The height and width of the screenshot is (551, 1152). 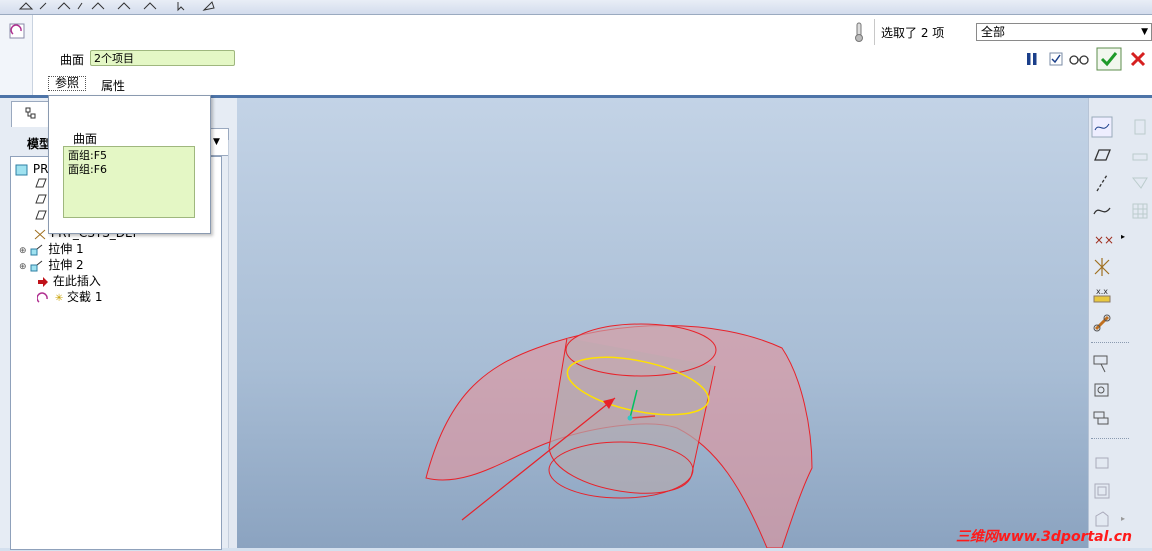 I want to click on datum-point-tool-icon: ×××, so click(x=1102, y=239).